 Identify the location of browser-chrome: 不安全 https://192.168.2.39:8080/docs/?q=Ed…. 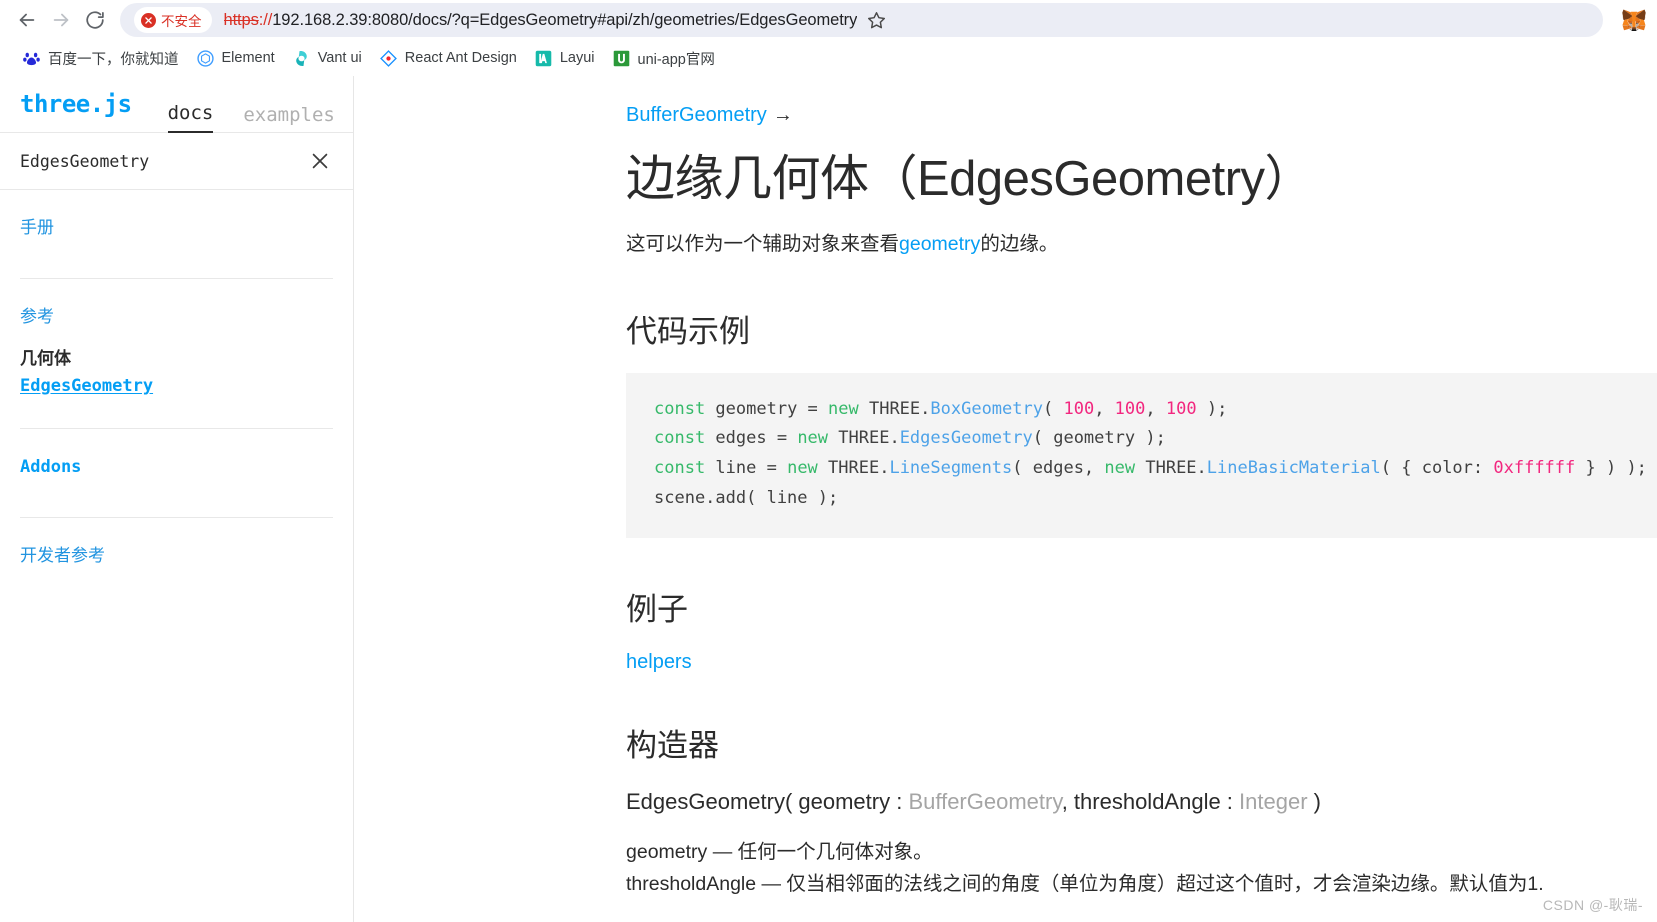
(828, 38).